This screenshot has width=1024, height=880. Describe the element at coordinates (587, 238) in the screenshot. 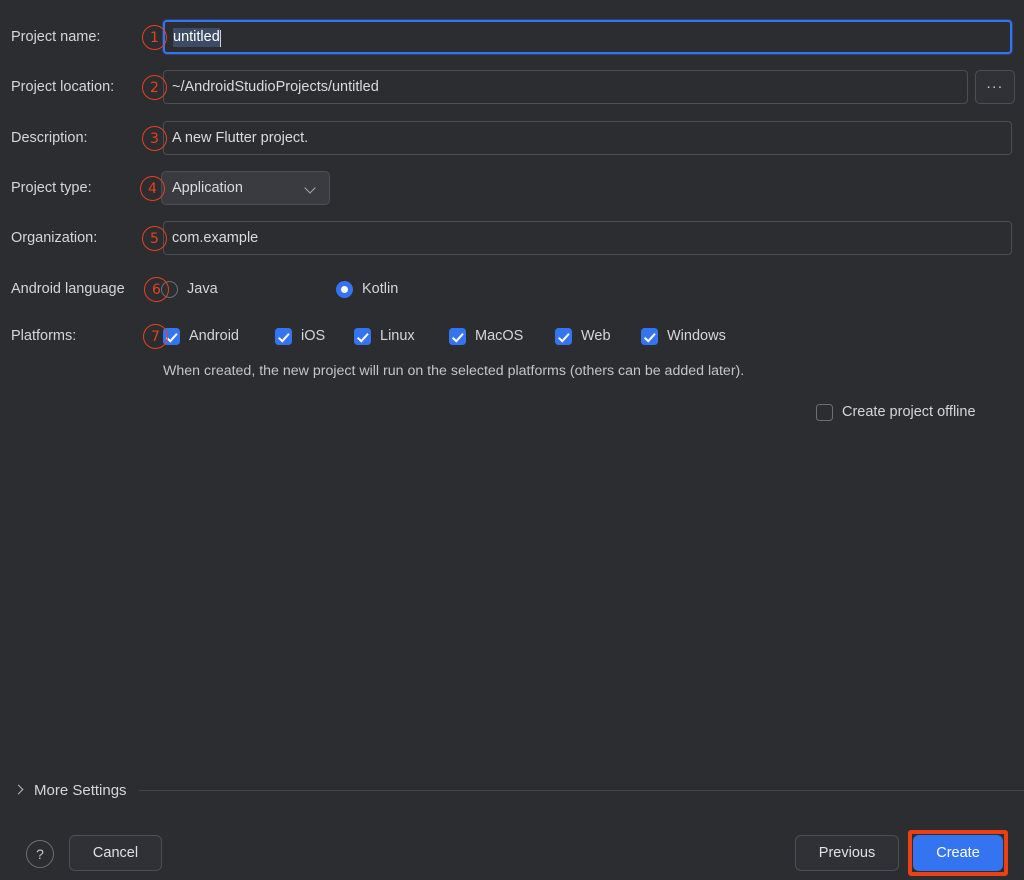

I see `organization-input: com.example` at that location.